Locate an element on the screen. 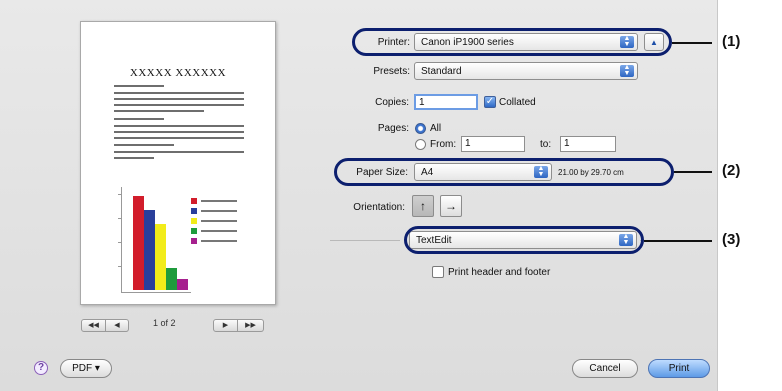 The image size is (782, 391). help-button: ? is located at coordinates (41, 368).